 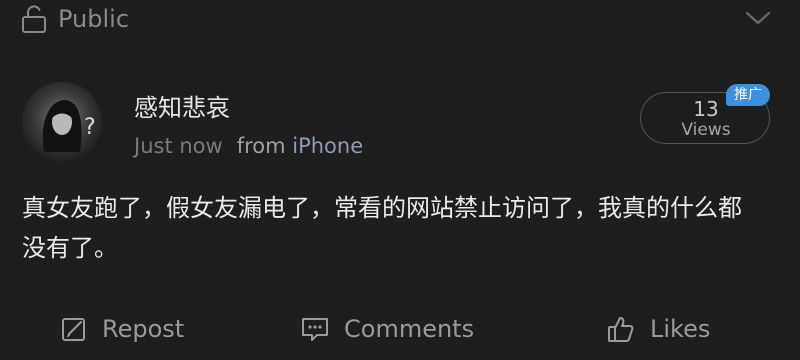 I want to click on visibility-selector: Public, so click(x=74, y=19).